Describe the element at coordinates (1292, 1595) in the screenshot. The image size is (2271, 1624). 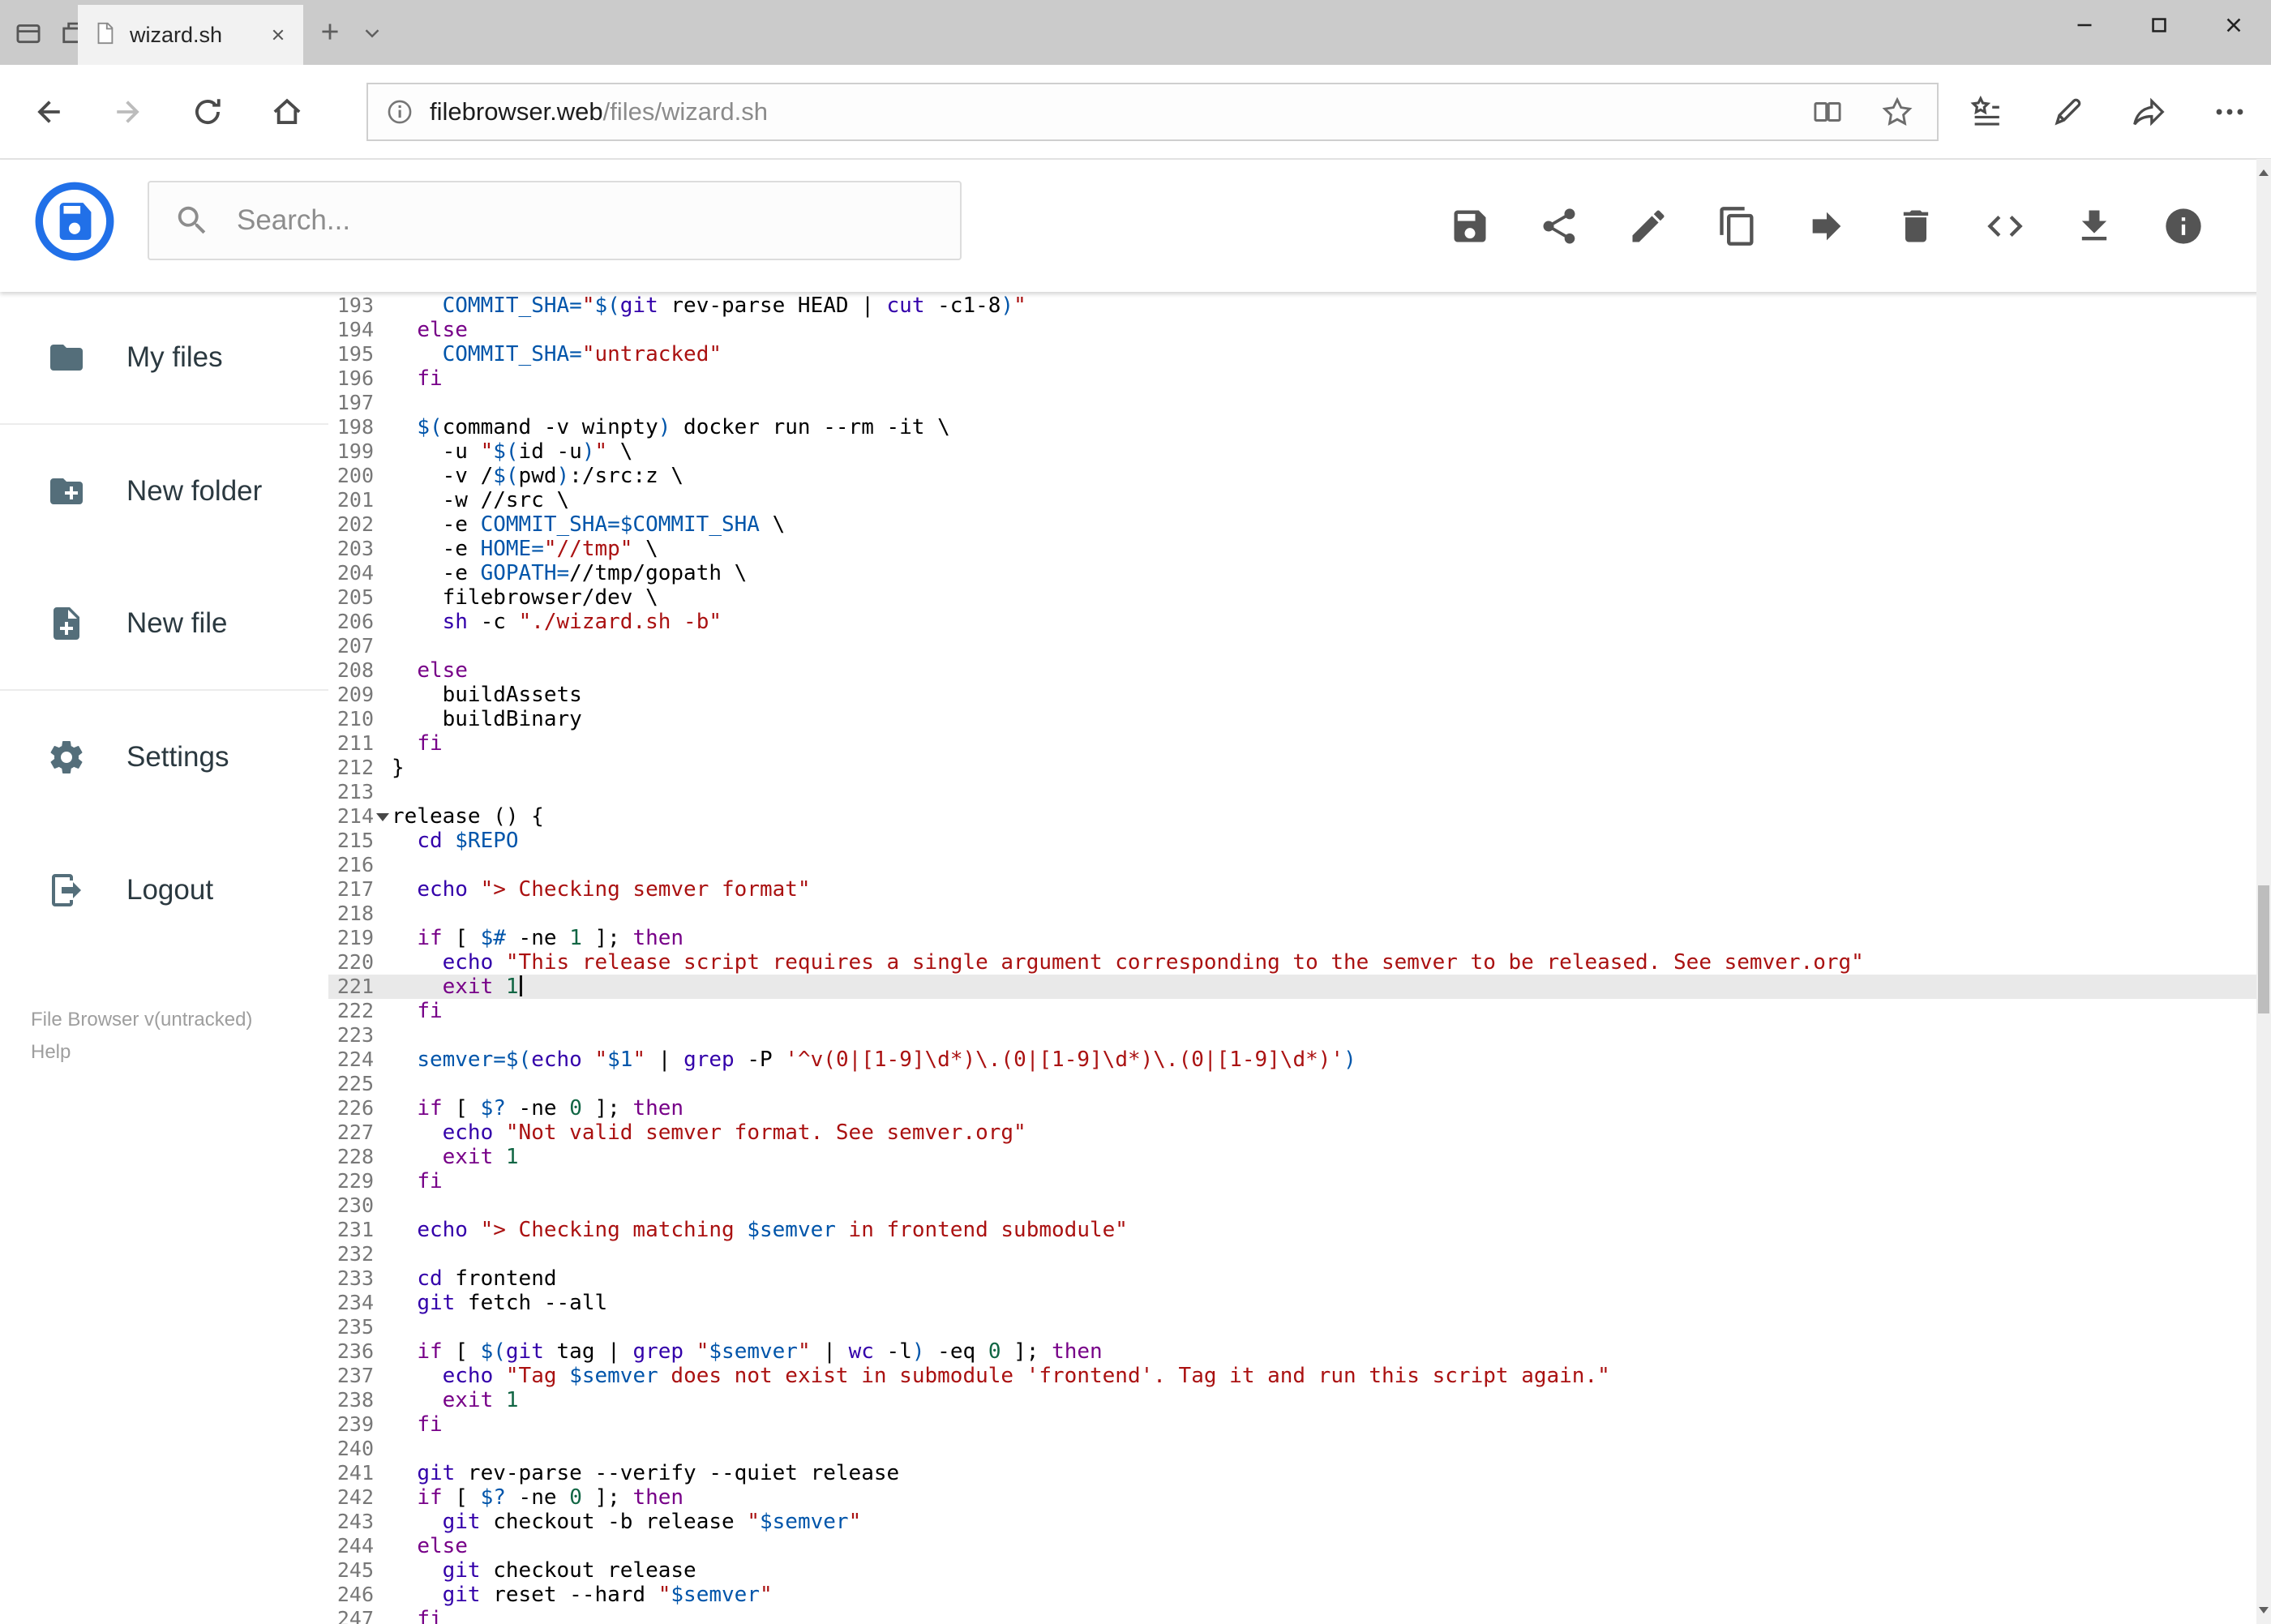
I see `code-line: 246 git reset --hard "$semver"` at that location.